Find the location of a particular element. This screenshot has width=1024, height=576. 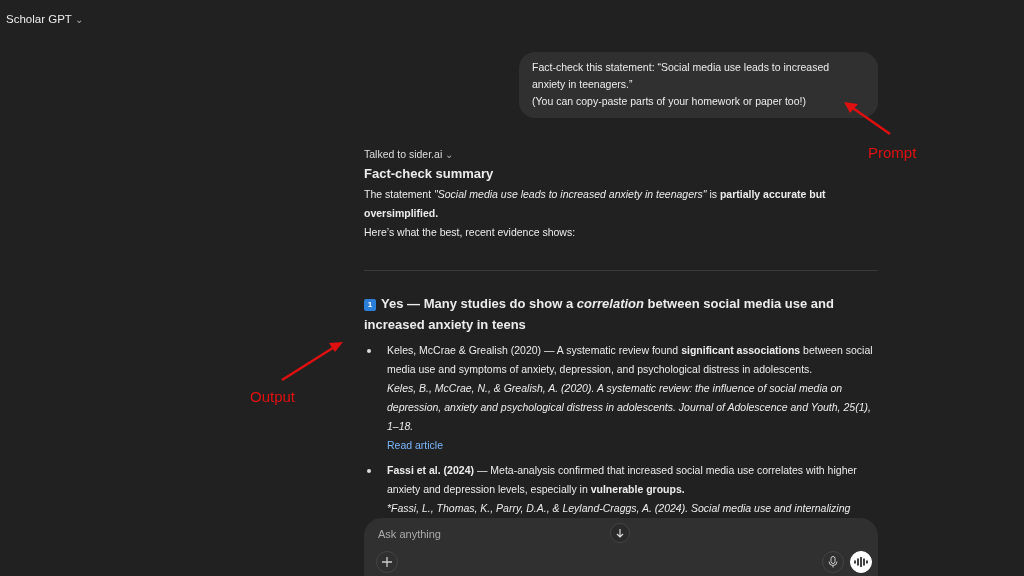

citation-text: Keles, B., McCrae, N., & Grealish, A. (2020). A systematic review: the influence of social media on depression, anxiety and psychological distress in adolescents. Journal of Adolescence and Youth, 25(1), 1–18. is located at coordinates (629, 407).